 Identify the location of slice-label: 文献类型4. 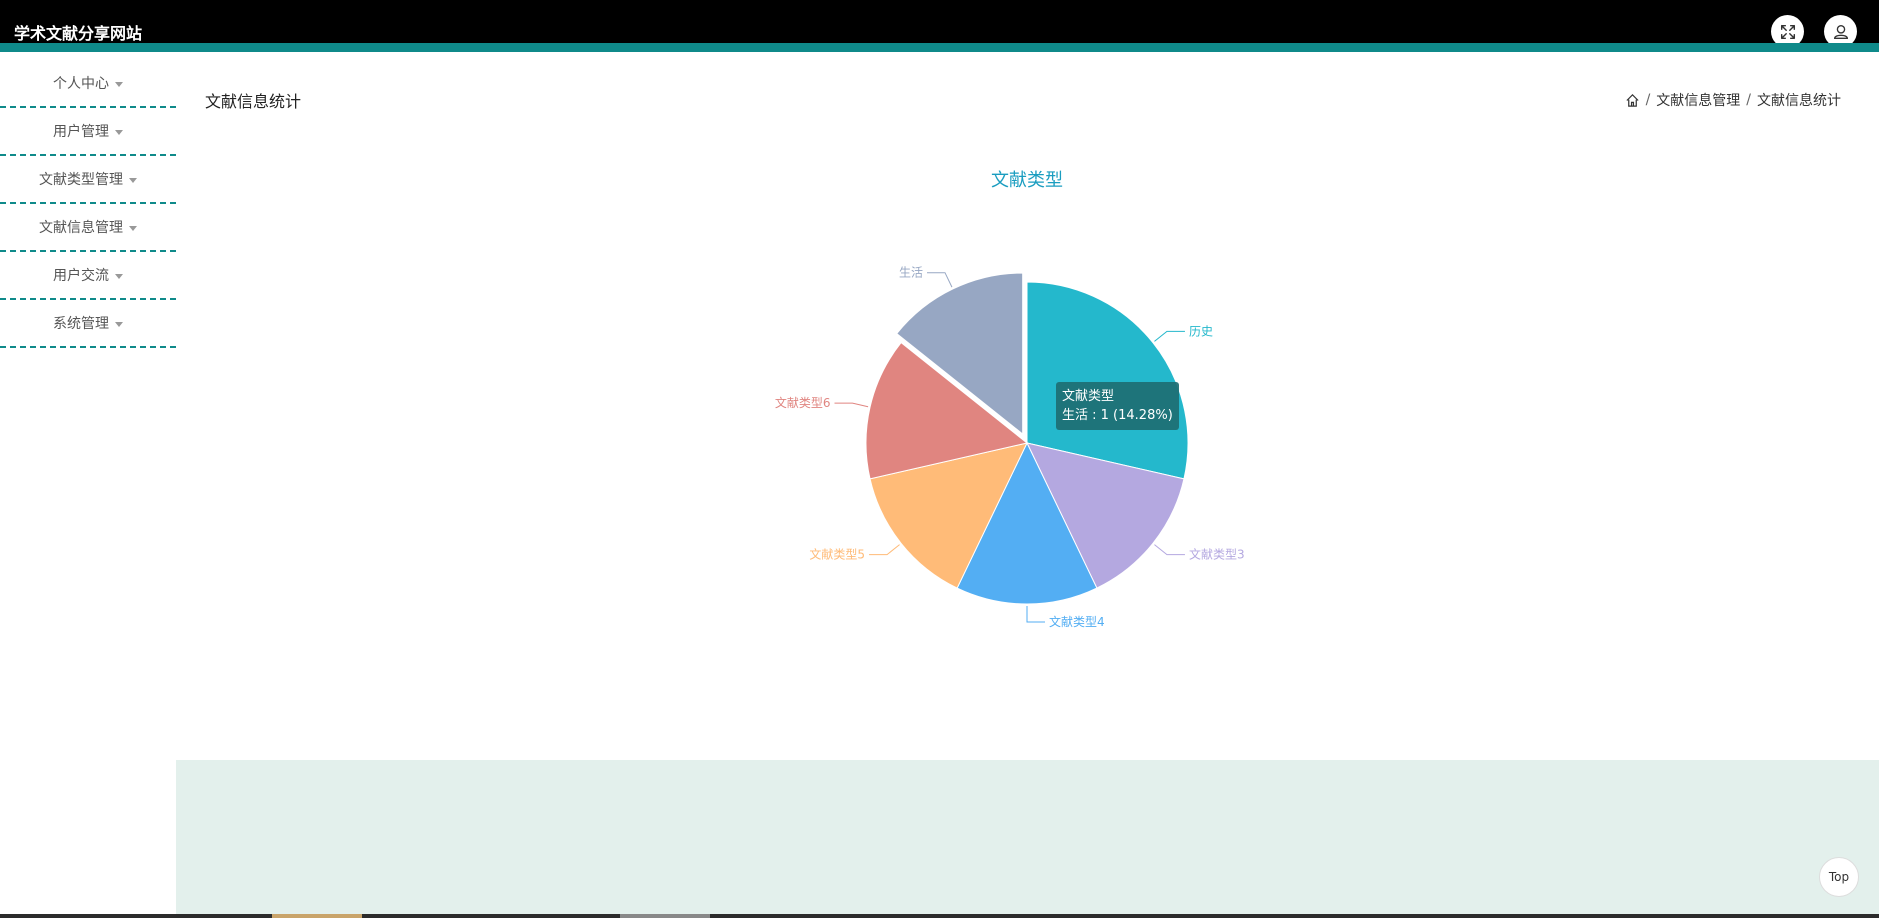
(1077, 621).